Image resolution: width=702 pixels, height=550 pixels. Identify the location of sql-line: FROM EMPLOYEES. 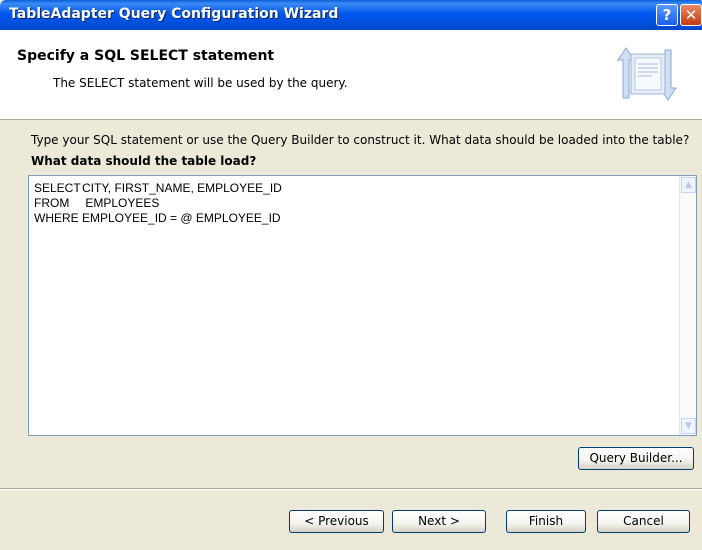
(158, 203).